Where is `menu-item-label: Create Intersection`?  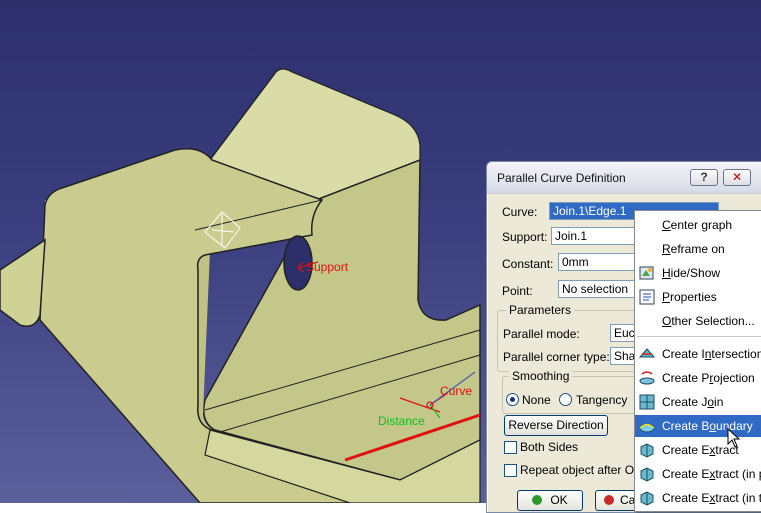
menu-item-label: Create Intersection is located at coordinates (711, 354).